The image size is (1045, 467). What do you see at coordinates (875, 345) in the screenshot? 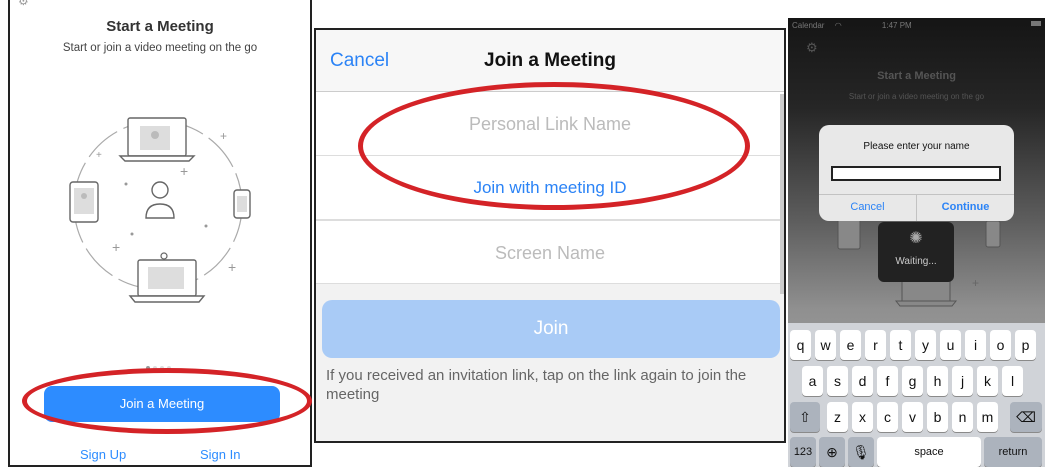
I see `key-r: r` at bounding box center [875, 345].